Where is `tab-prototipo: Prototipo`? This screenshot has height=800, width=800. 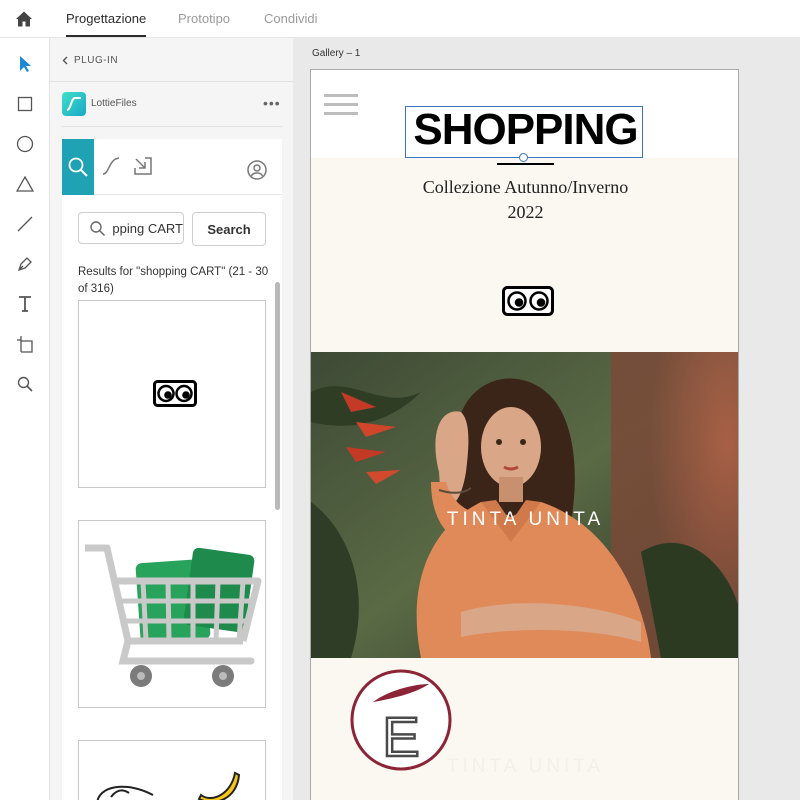 tab-prototipo: Prototipo is located at coordinates (204, 18).